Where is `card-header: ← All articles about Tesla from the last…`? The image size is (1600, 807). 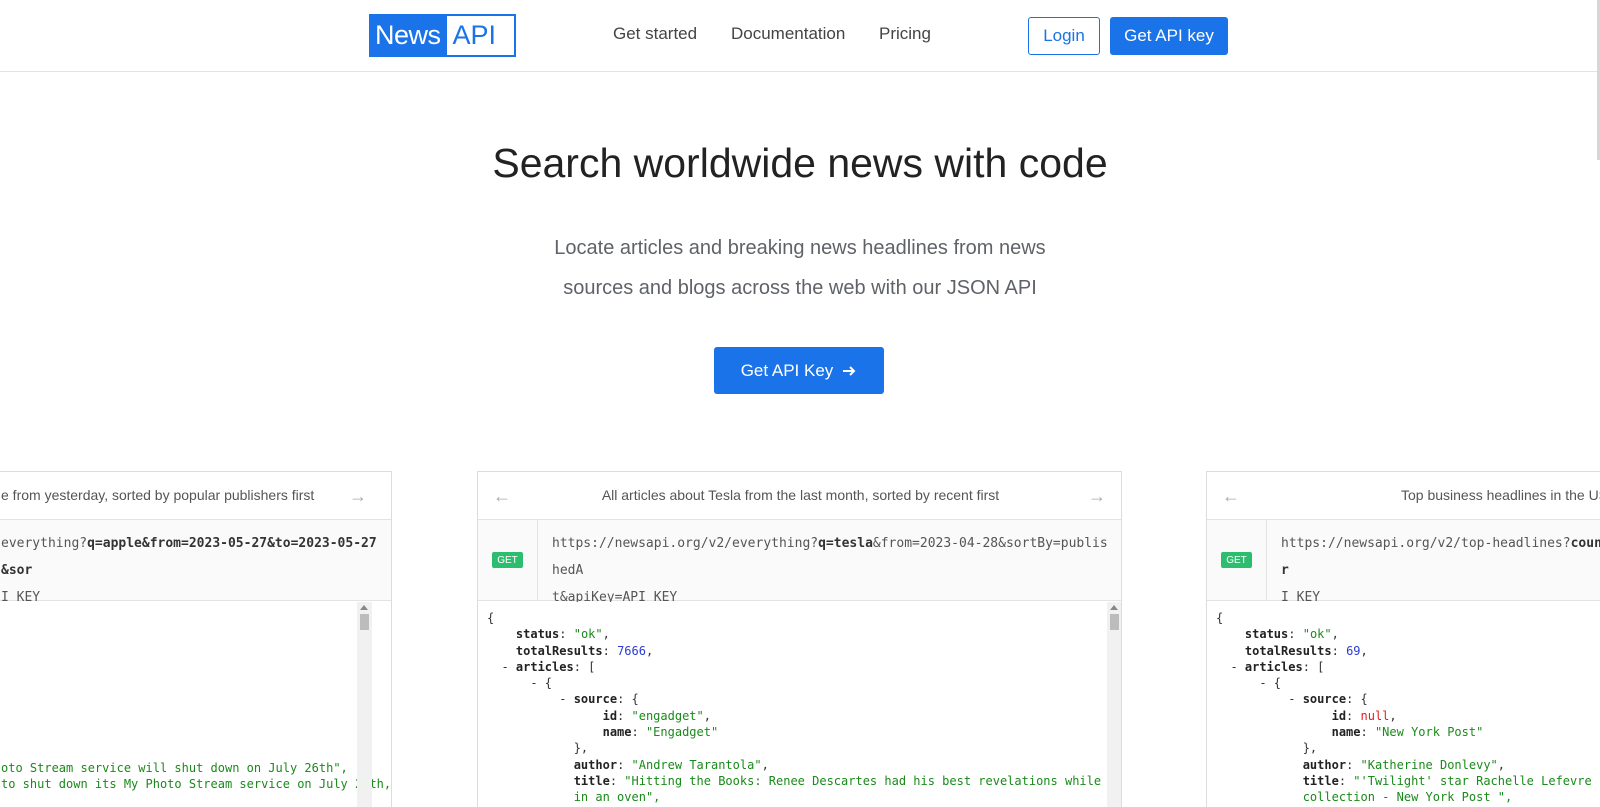 card-header: ← All articles about Tesla from the last… is located at coordinates (799, 496).